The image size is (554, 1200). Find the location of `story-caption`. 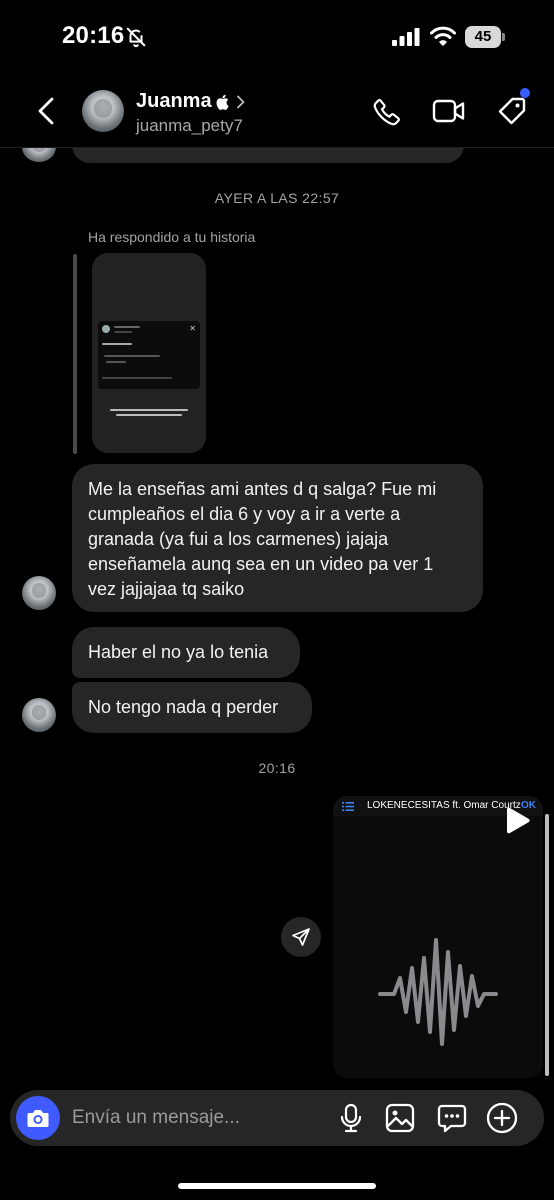

story-caption is located at coordinates (149, 414).